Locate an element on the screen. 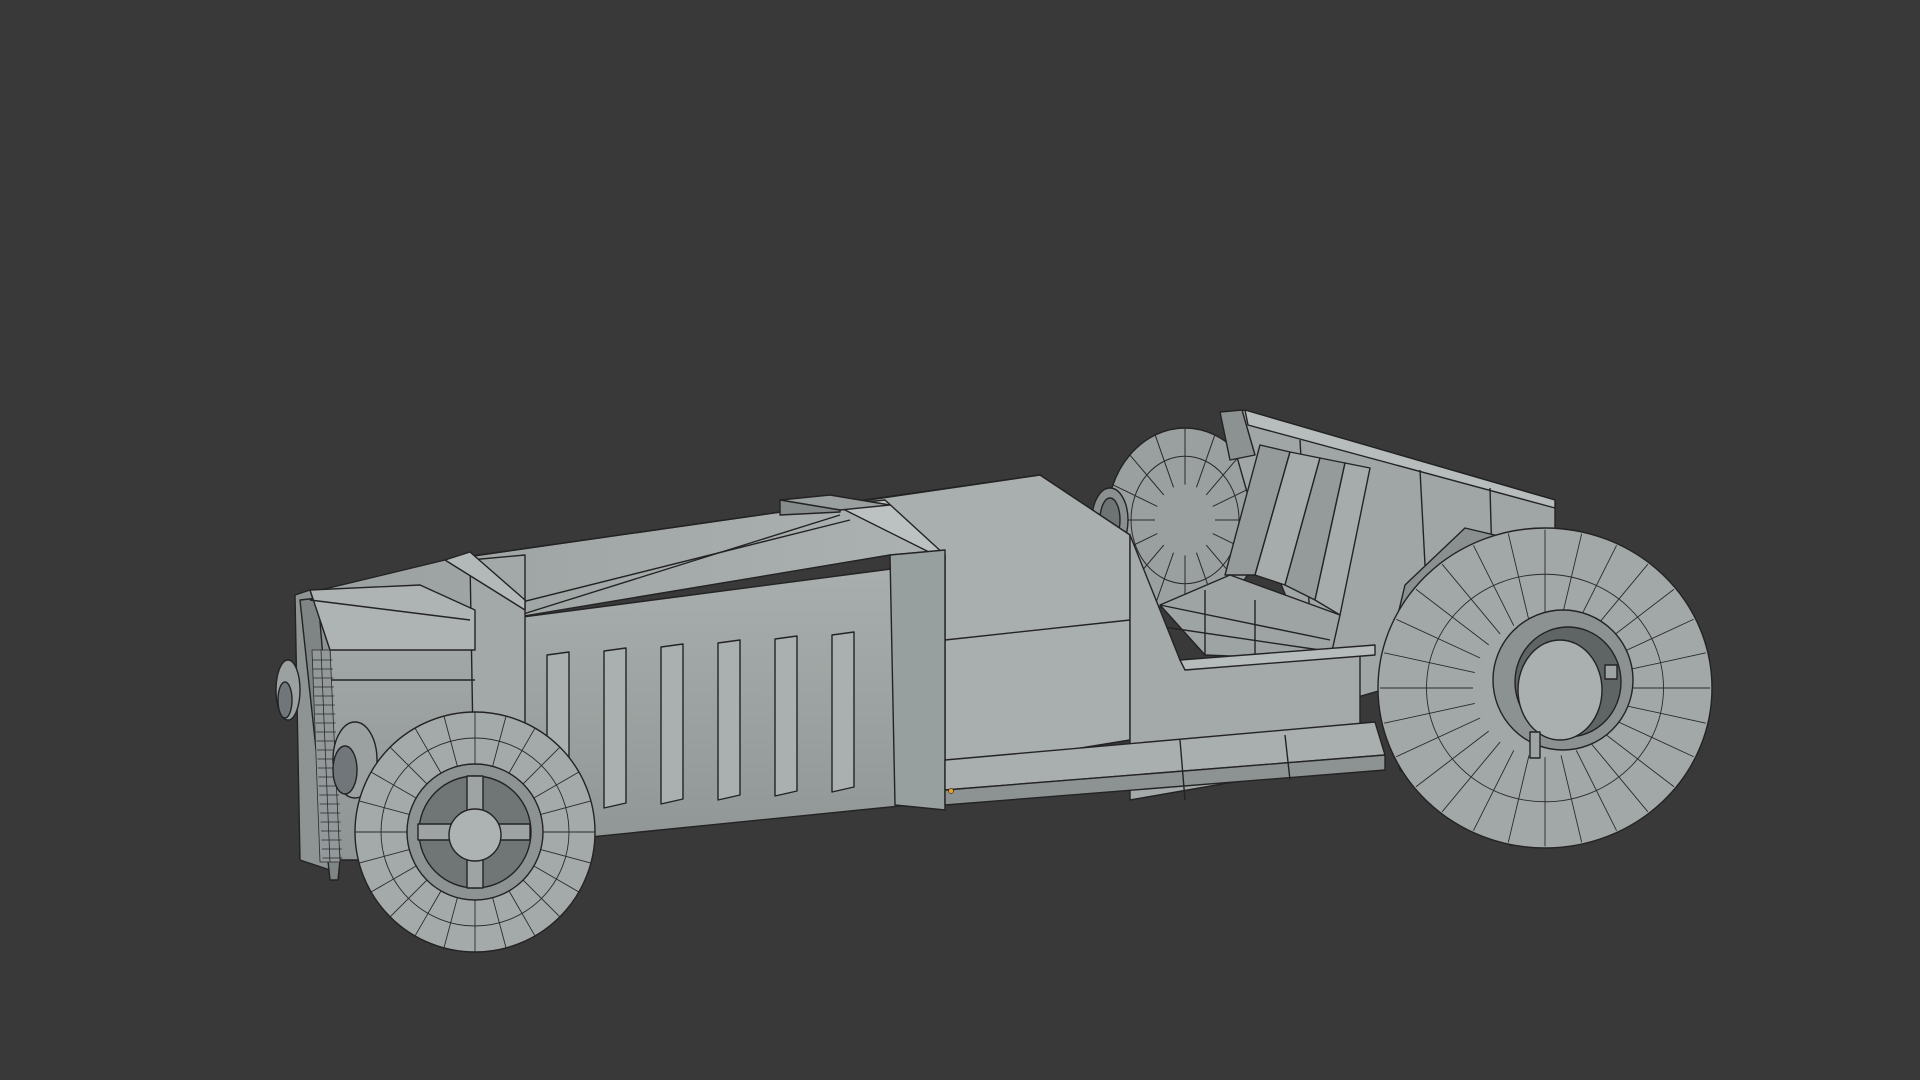 The image size is (1920, 1080). front-wheel is located at coordinates (475, 832).